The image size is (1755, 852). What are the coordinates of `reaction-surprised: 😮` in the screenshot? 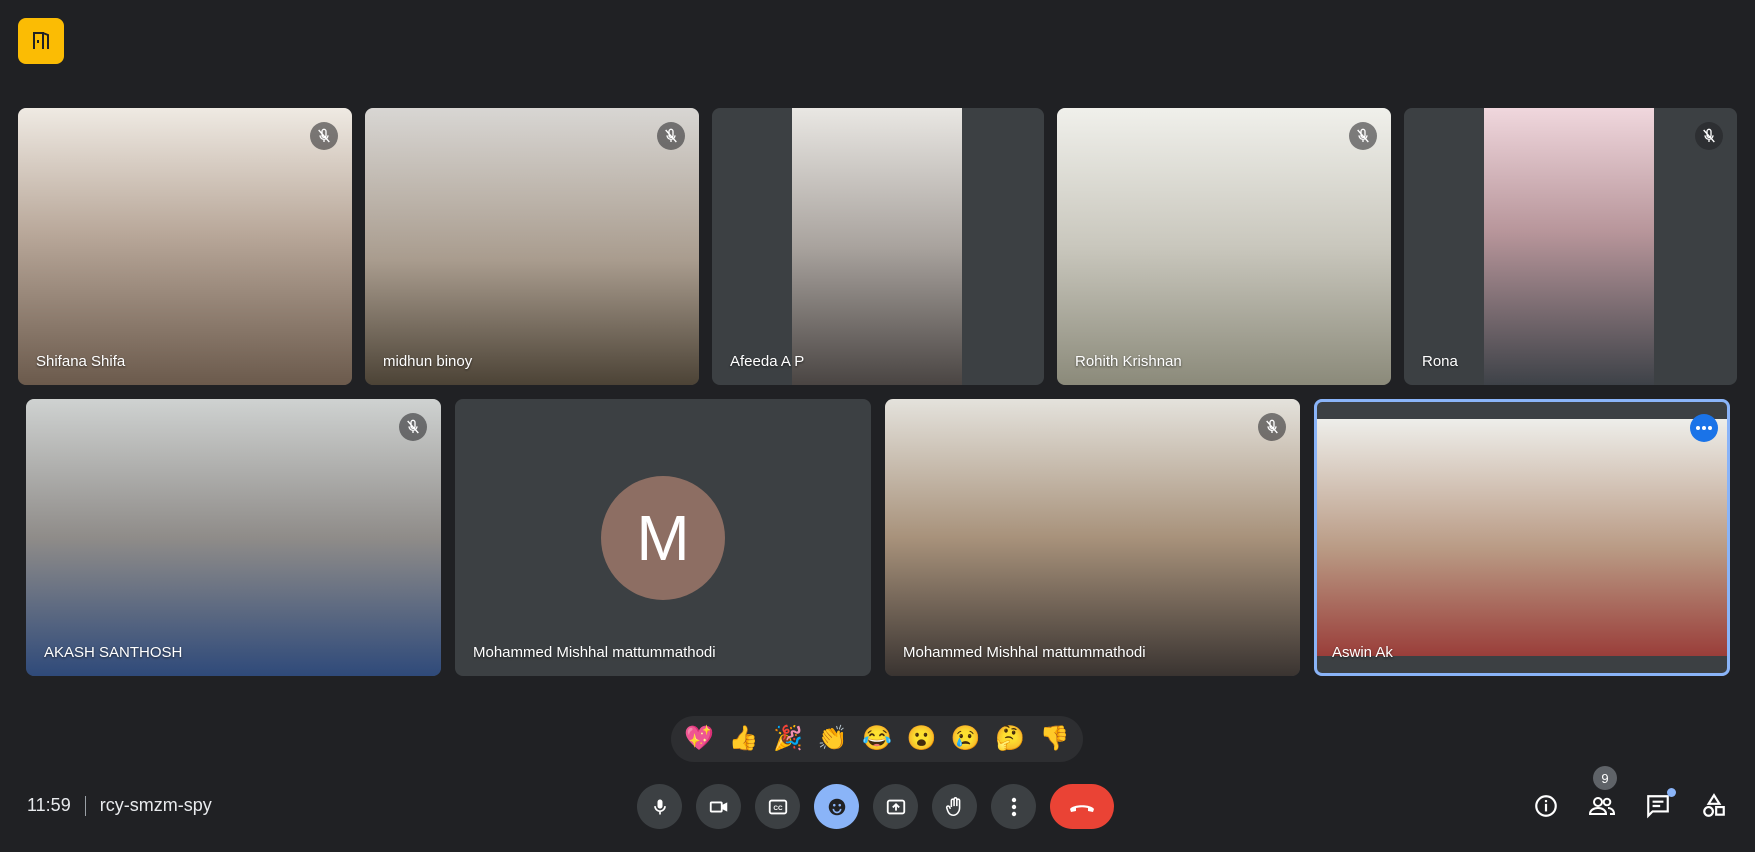 It's located at (921, 739).